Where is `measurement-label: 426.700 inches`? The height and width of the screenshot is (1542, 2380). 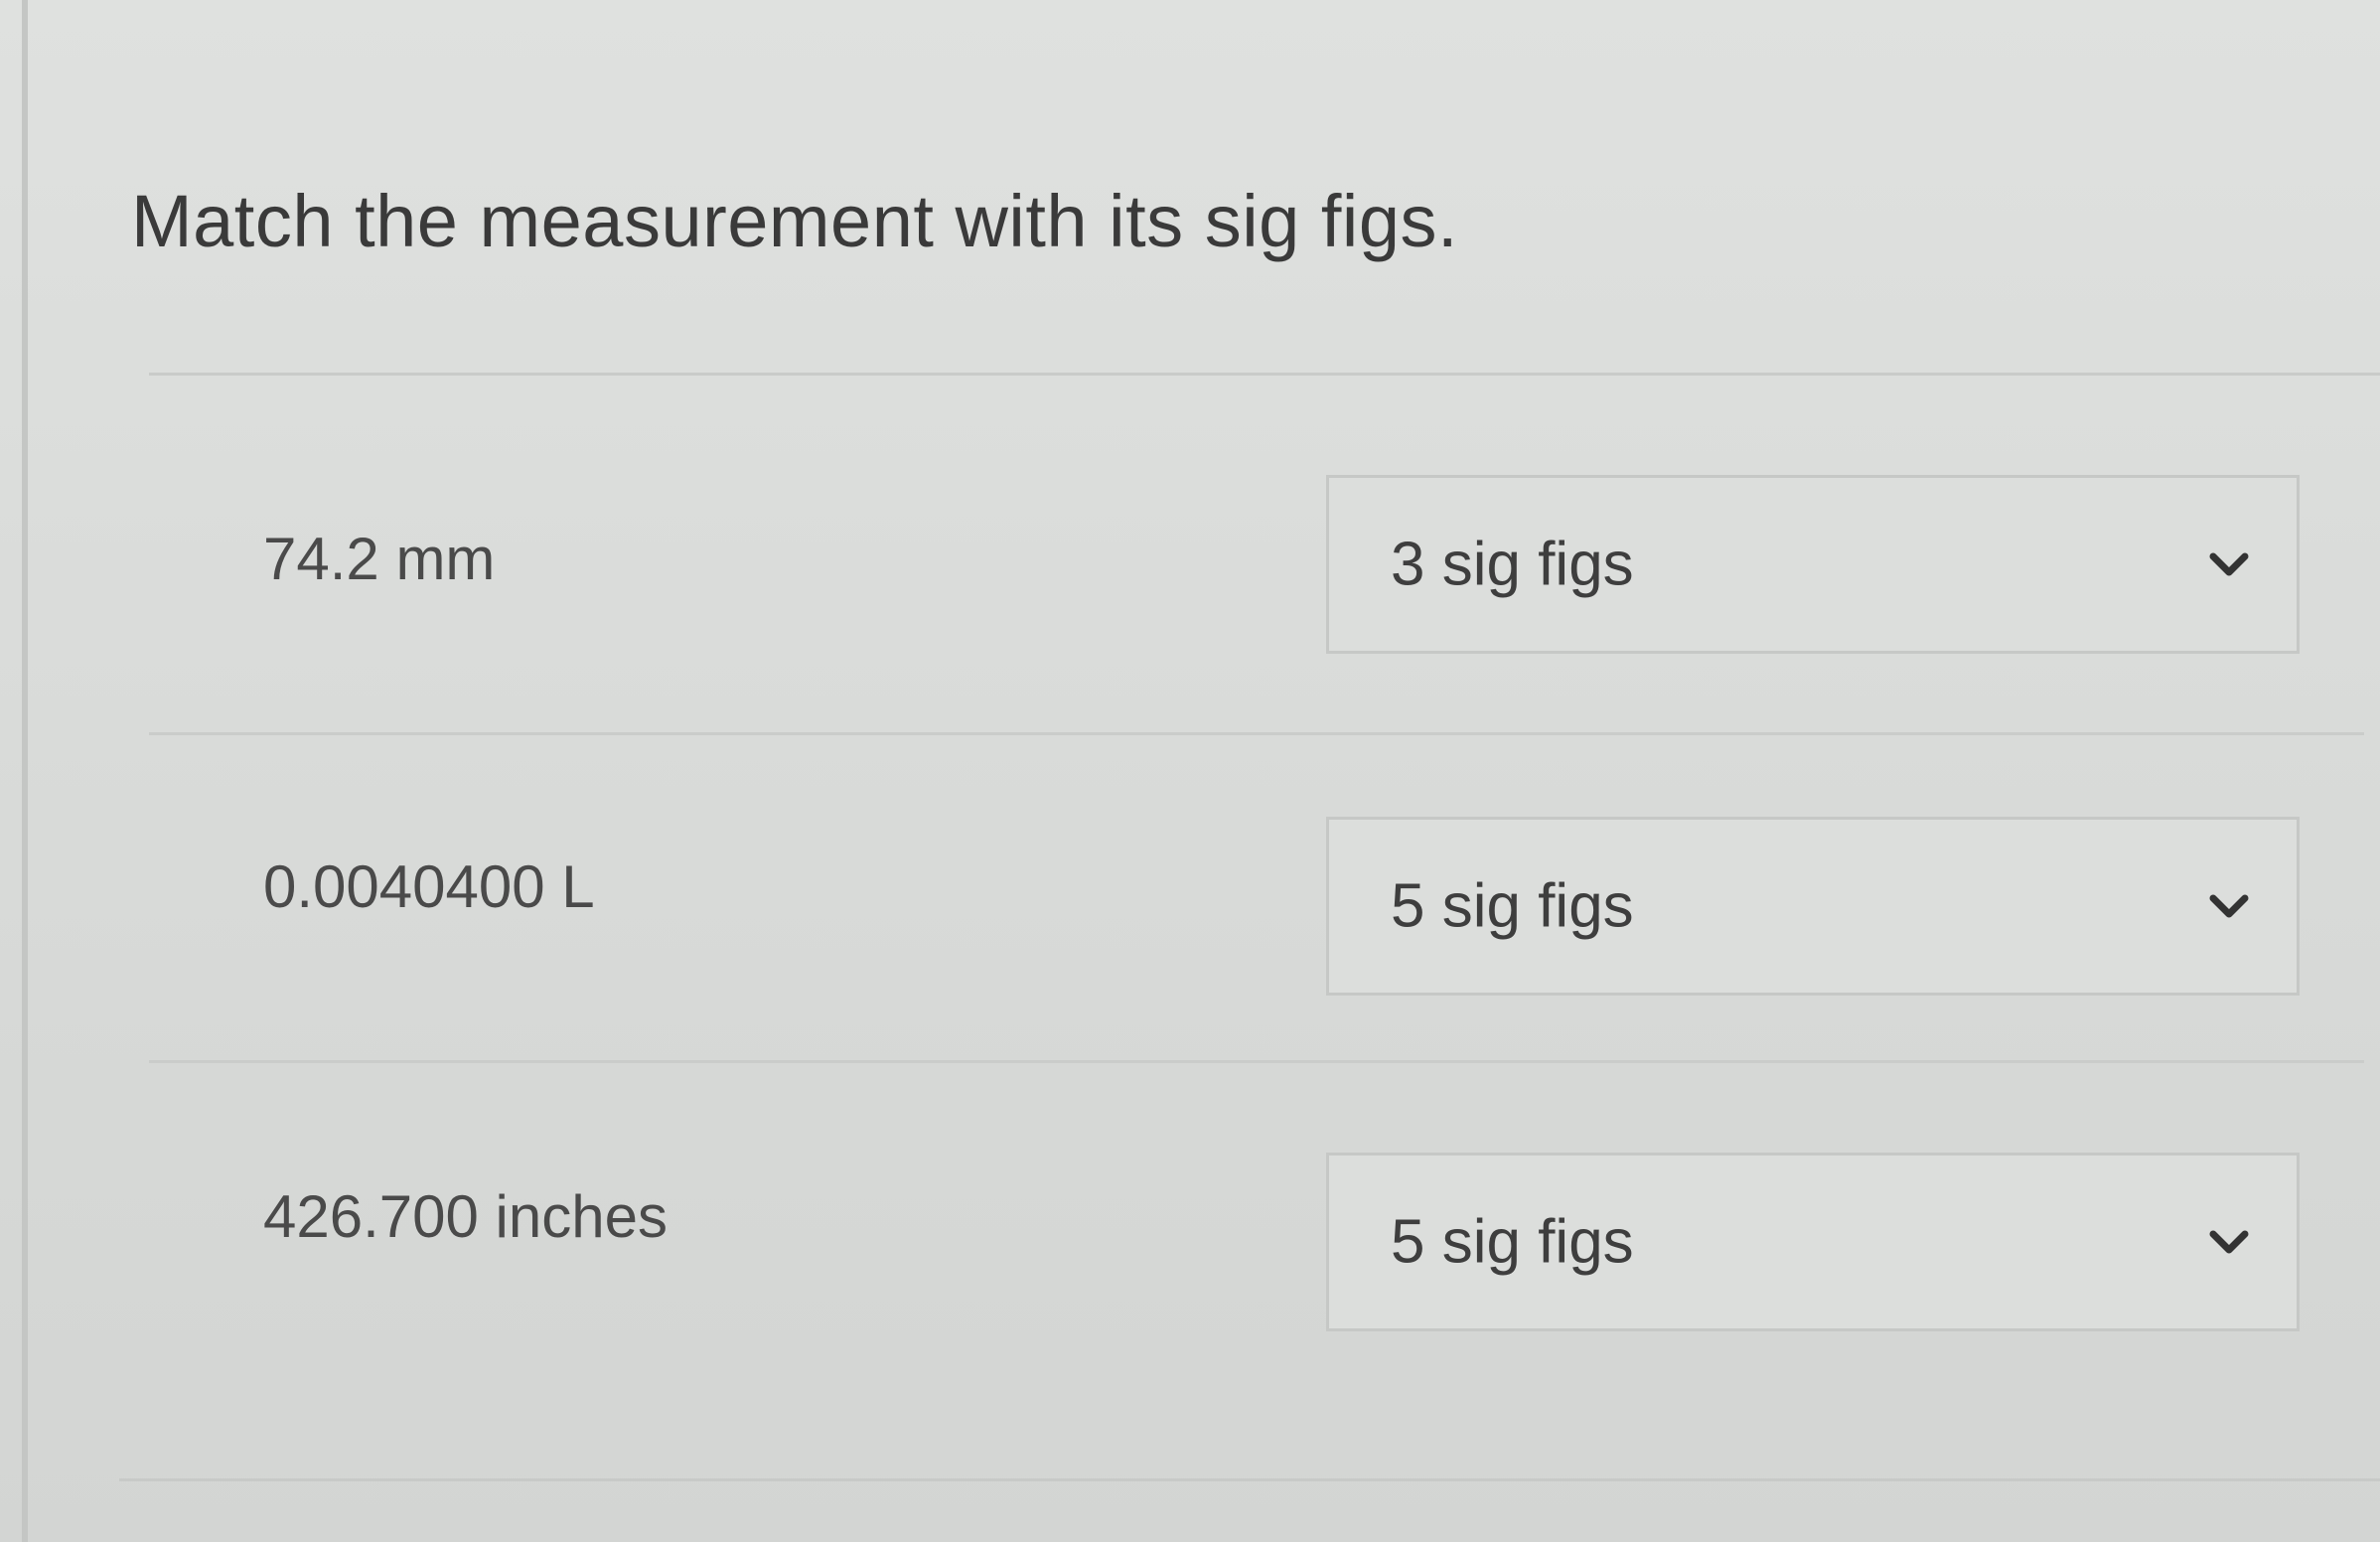 measurement-label: 426.700 inches is located at coordinates (465, 1216).